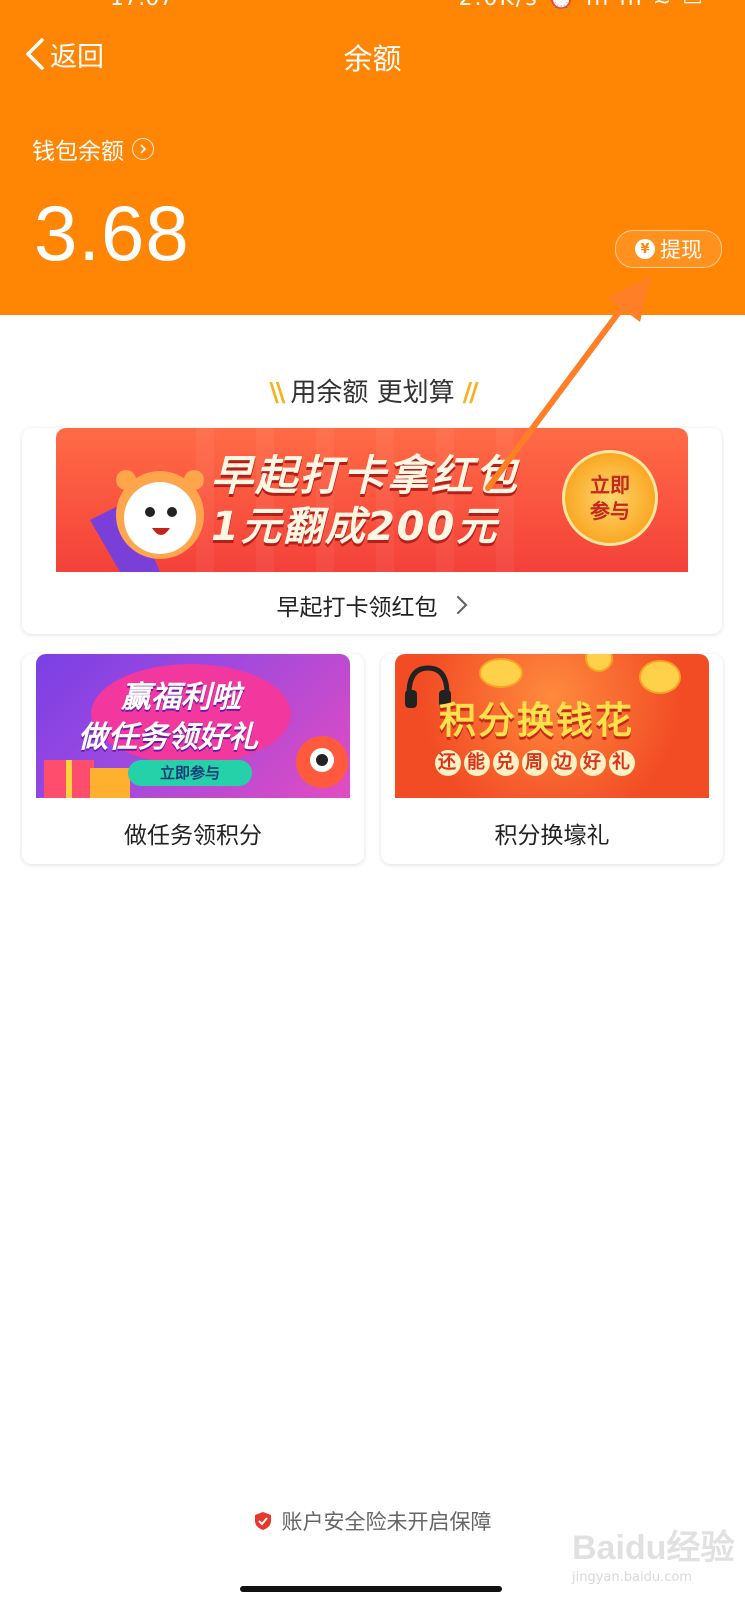 The height and width of the screenshot is (1600, 745). I want to click on wallet-balance-label: 钱包余额, so click(93, 149).